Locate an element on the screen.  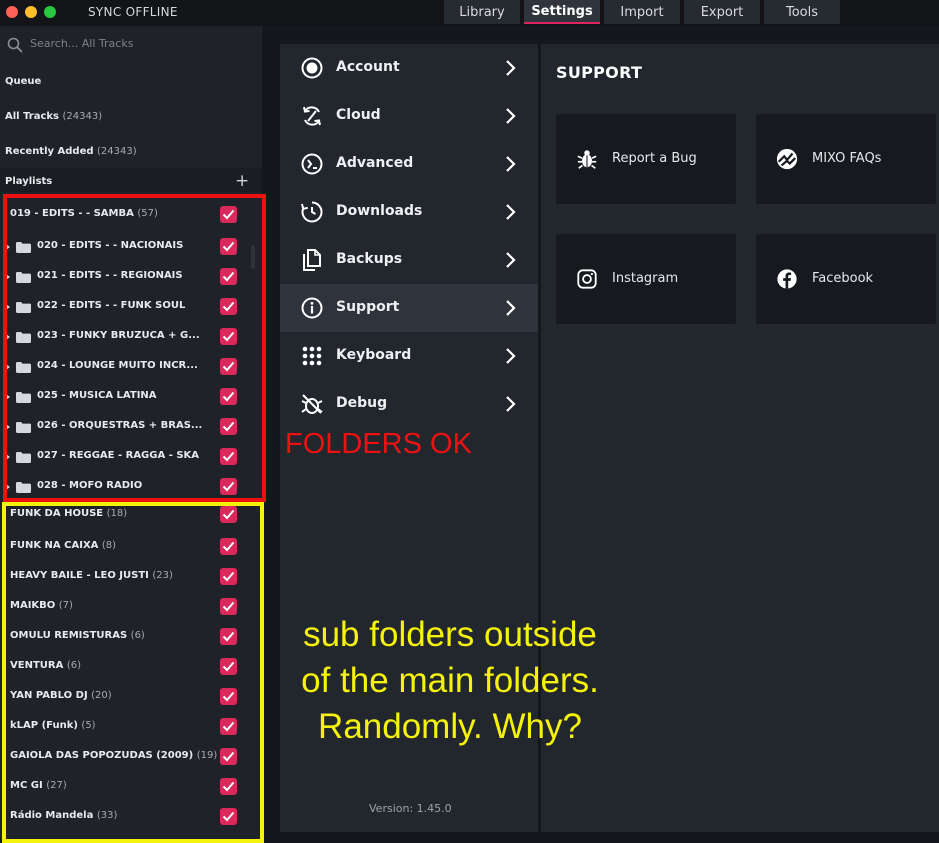
menu-item-advanced: Advanced is located at coordinates (409, 164).